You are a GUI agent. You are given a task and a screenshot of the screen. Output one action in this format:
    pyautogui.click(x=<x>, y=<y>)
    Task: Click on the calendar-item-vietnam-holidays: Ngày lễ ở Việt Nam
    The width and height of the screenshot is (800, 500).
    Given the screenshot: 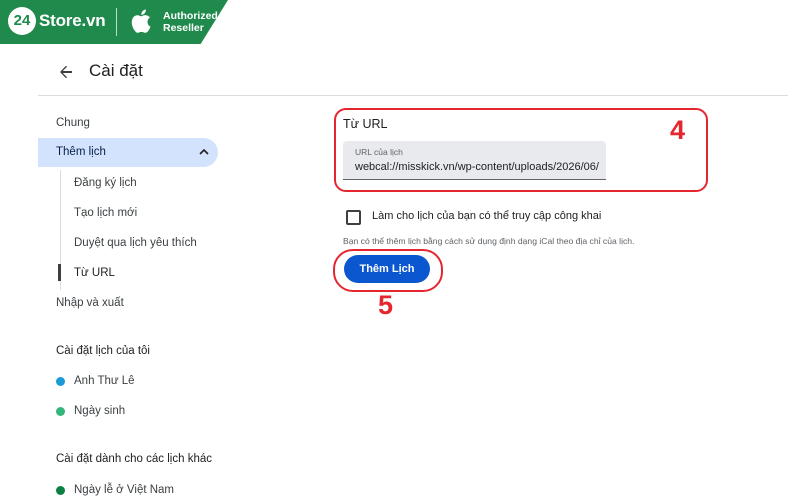 What is the action you would take?
    pyautogui.click(x=124, y=490)
    